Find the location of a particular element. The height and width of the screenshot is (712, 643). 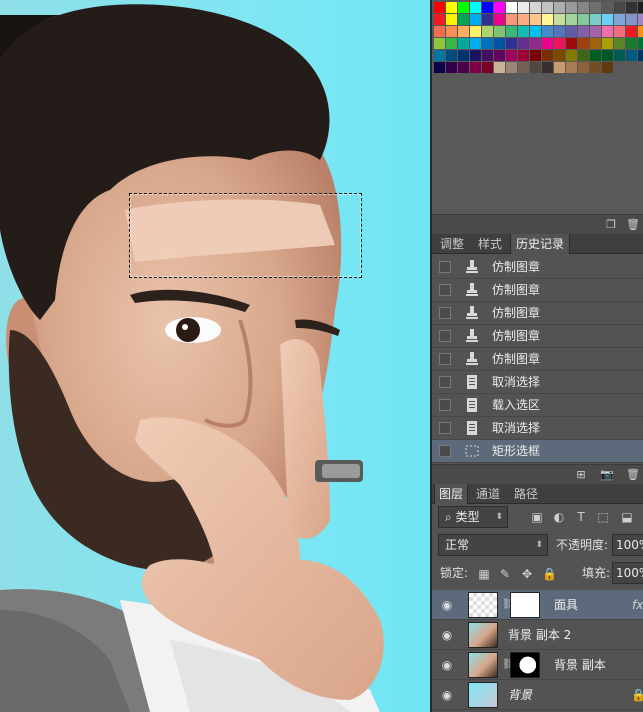

layer-mask-thumbnail is located at coordinates (525, 665).